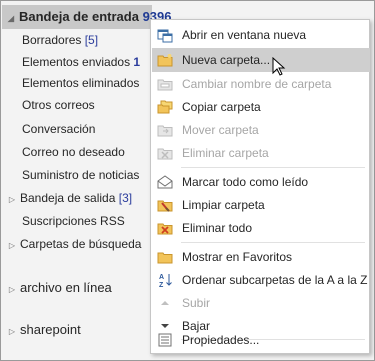  I want to click on properties-icon, so click(165, 340).